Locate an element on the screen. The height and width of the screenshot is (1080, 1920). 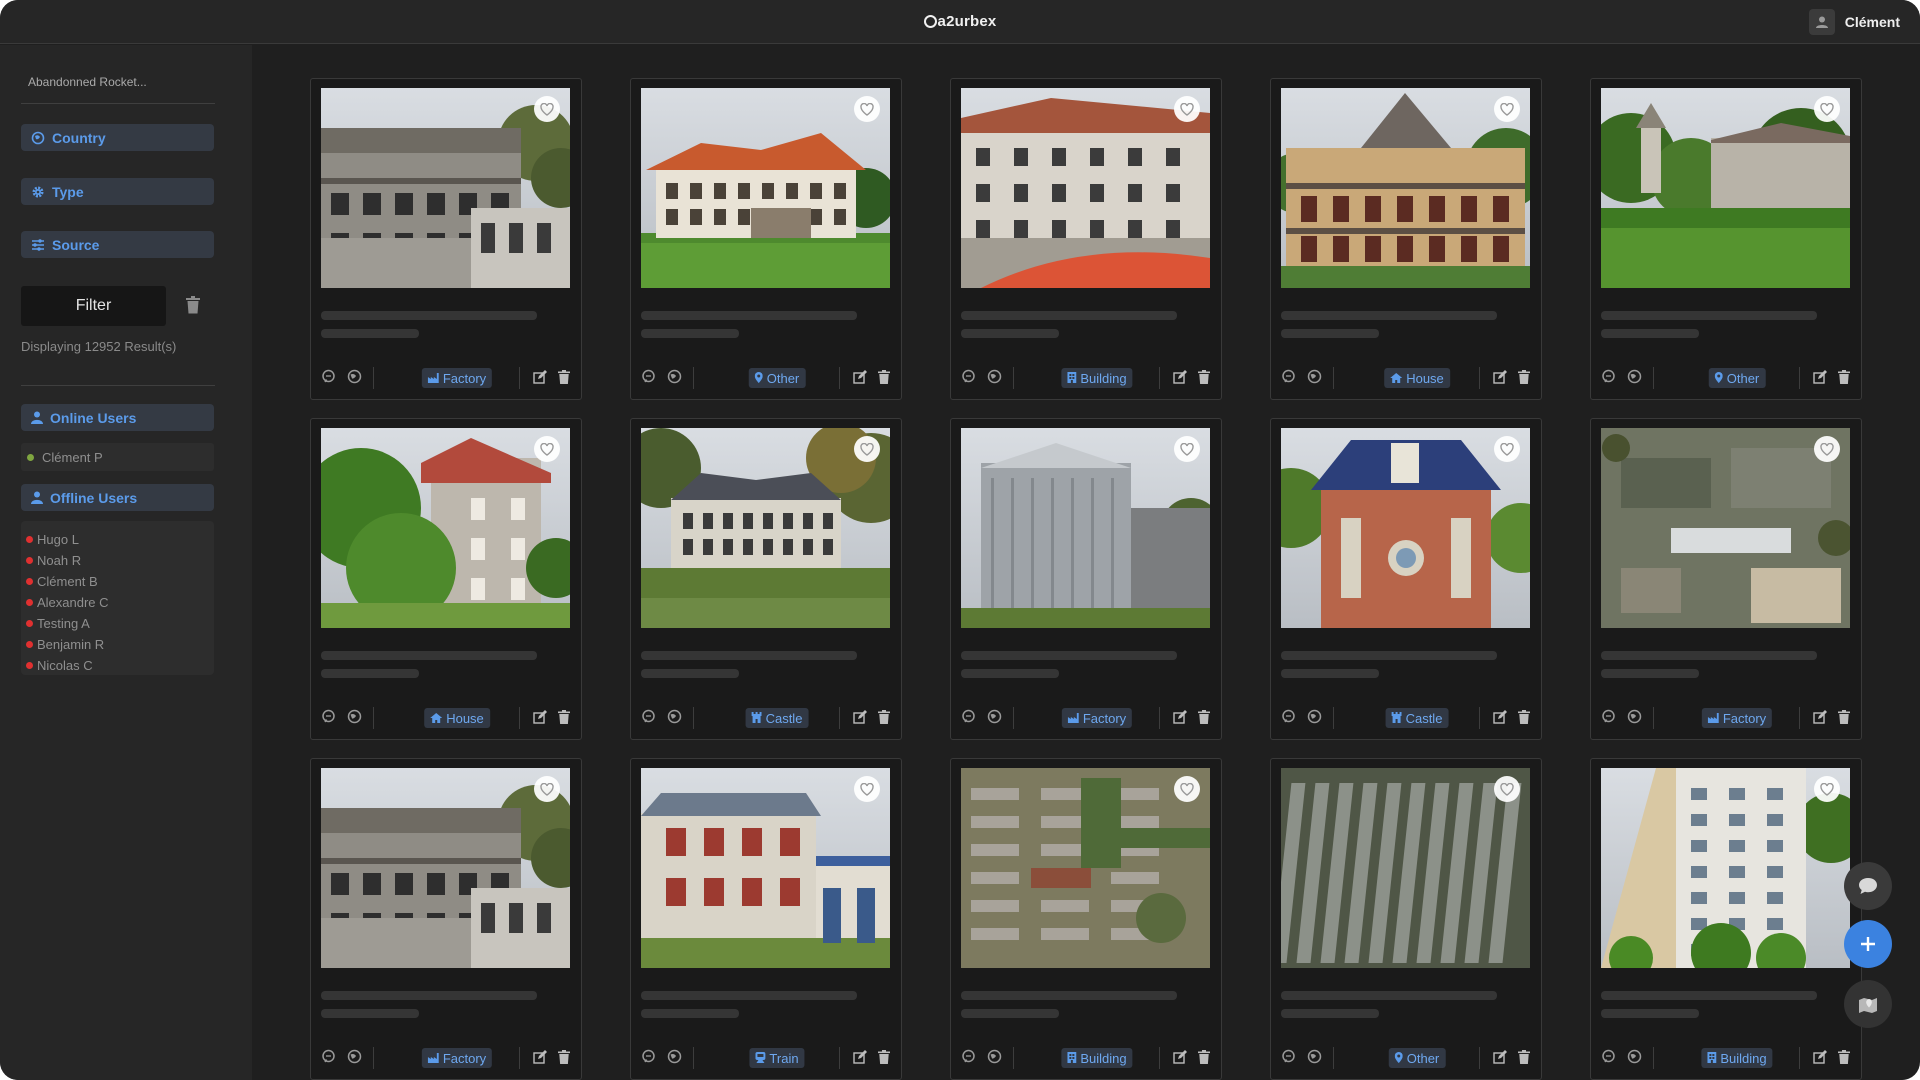
offline-user-item: Clément B is located at coordinates (120, 581).